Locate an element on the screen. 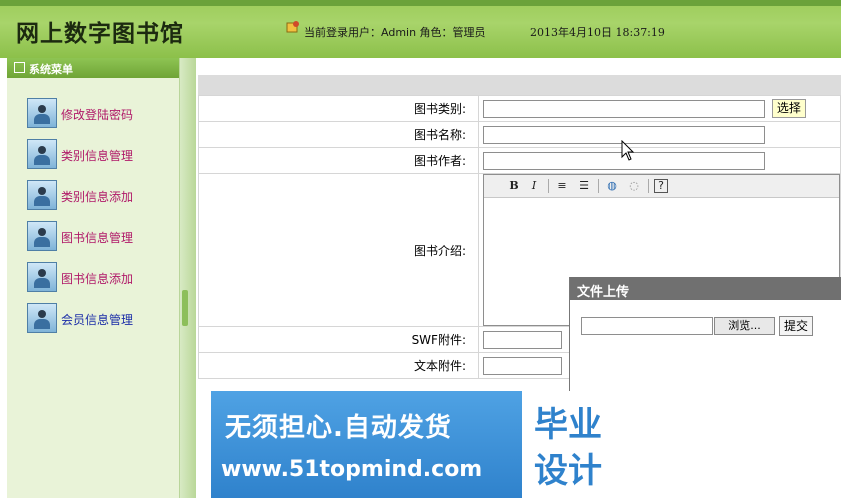 The height and width of the screenshot is (498, 841). editor-toolbar: B I ≡ ☰ ◍ ◌ ? is located at coordinates (661, 186).